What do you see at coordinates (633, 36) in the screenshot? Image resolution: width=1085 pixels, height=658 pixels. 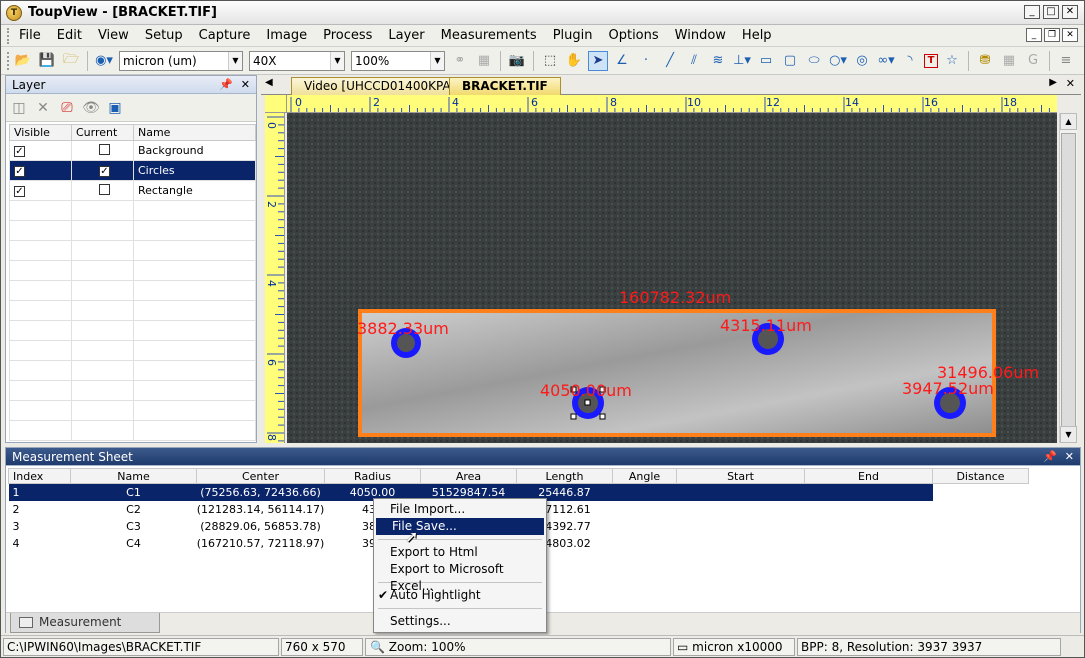 I see `menu-options: Options` at bounding box center [633, 36].